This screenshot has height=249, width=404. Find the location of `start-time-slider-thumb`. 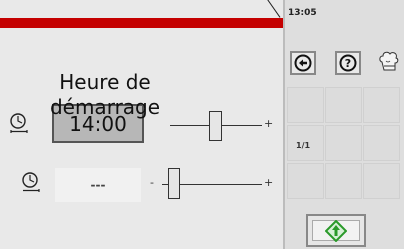

start-time-slider-thumb is located at coordinates (215, 126).